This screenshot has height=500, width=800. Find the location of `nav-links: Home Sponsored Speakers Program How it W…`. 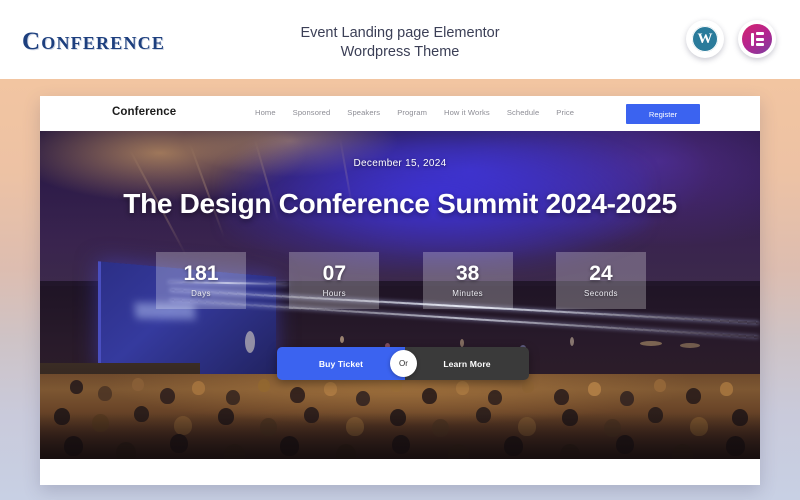

nav-links: Home Sponsored Speakers Program How it W… is located at coordinates (414, 112).